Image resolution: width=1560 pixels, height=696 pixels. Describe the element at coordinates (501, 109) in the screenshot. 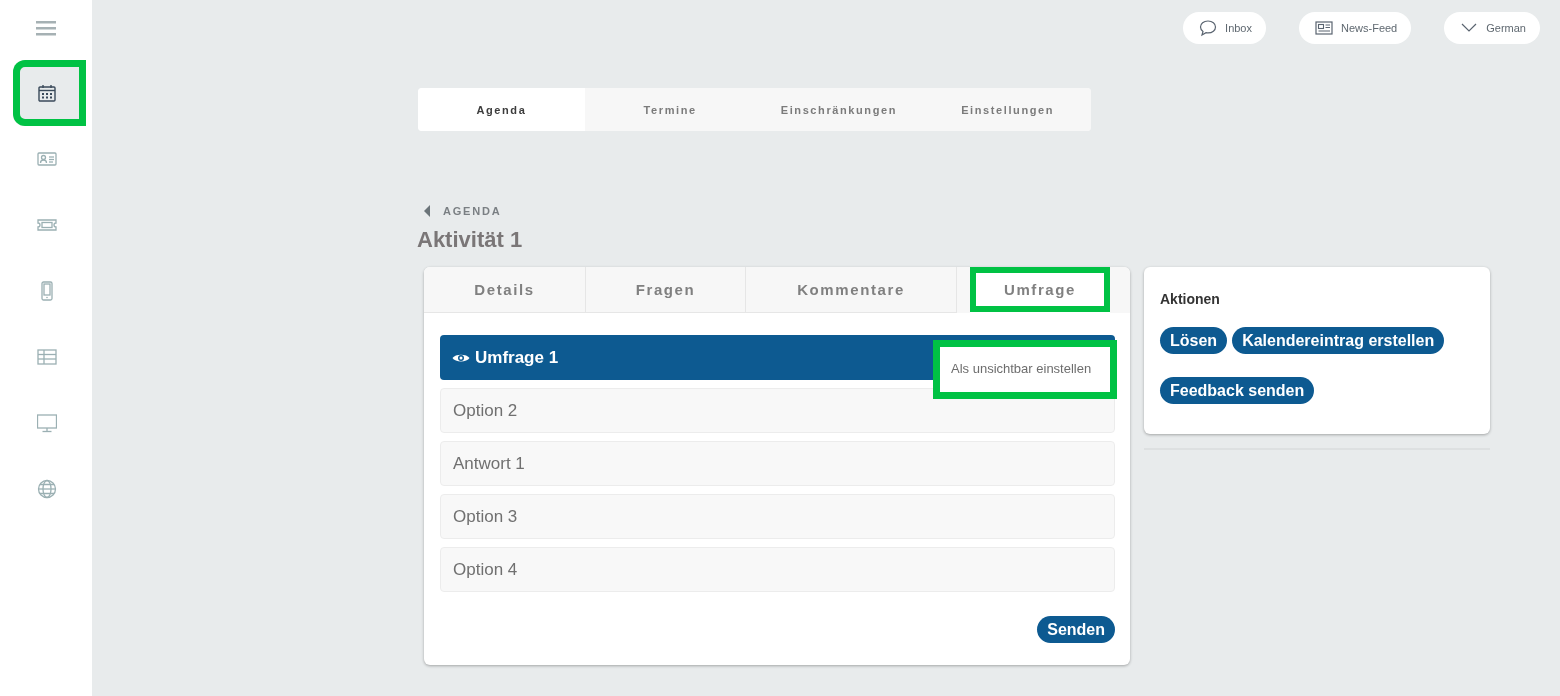

I see `tab: Agenda` at that location.